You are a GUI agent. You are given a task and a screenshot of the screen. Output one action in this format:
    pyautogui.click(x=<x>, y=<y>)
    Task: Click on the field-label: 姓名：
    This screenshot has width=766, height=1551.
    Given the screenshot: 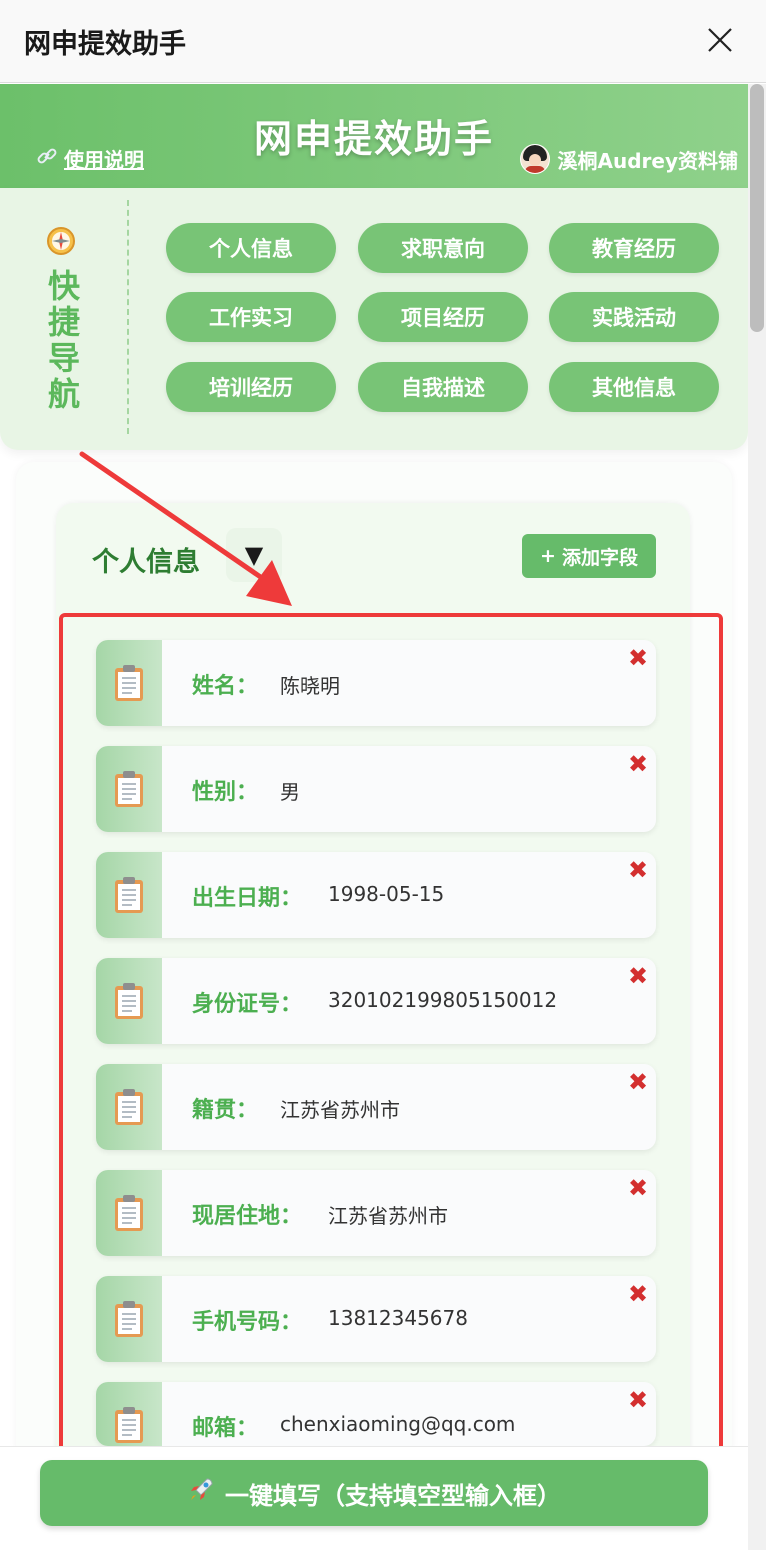 What is the action you would take?
    pyautogui.click(x=225, y=686)
    